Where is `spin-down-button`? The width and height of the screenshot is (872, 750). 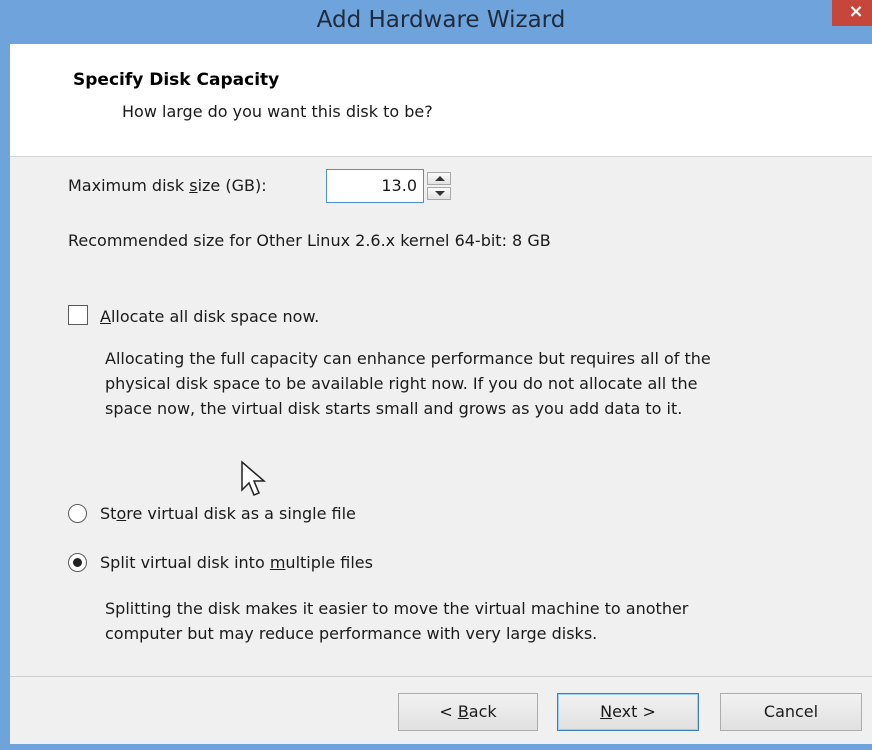 spin-down-button is located at coordinates (439, 193).